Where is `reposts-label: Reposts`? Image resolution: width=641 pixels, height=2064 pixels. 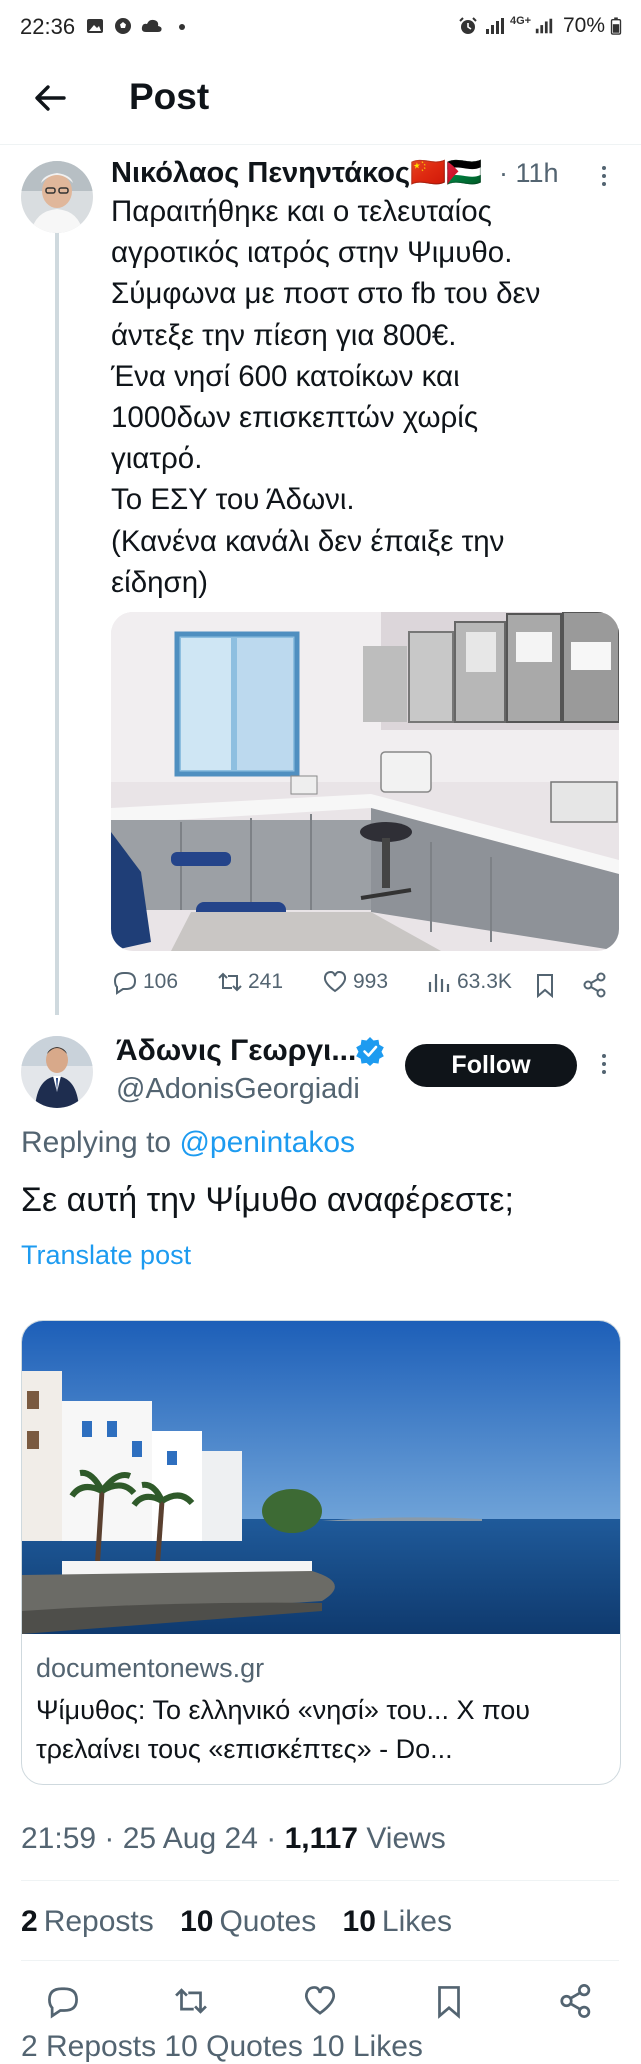 reposts-label: Reposts is located at coordinates (98, 1921).